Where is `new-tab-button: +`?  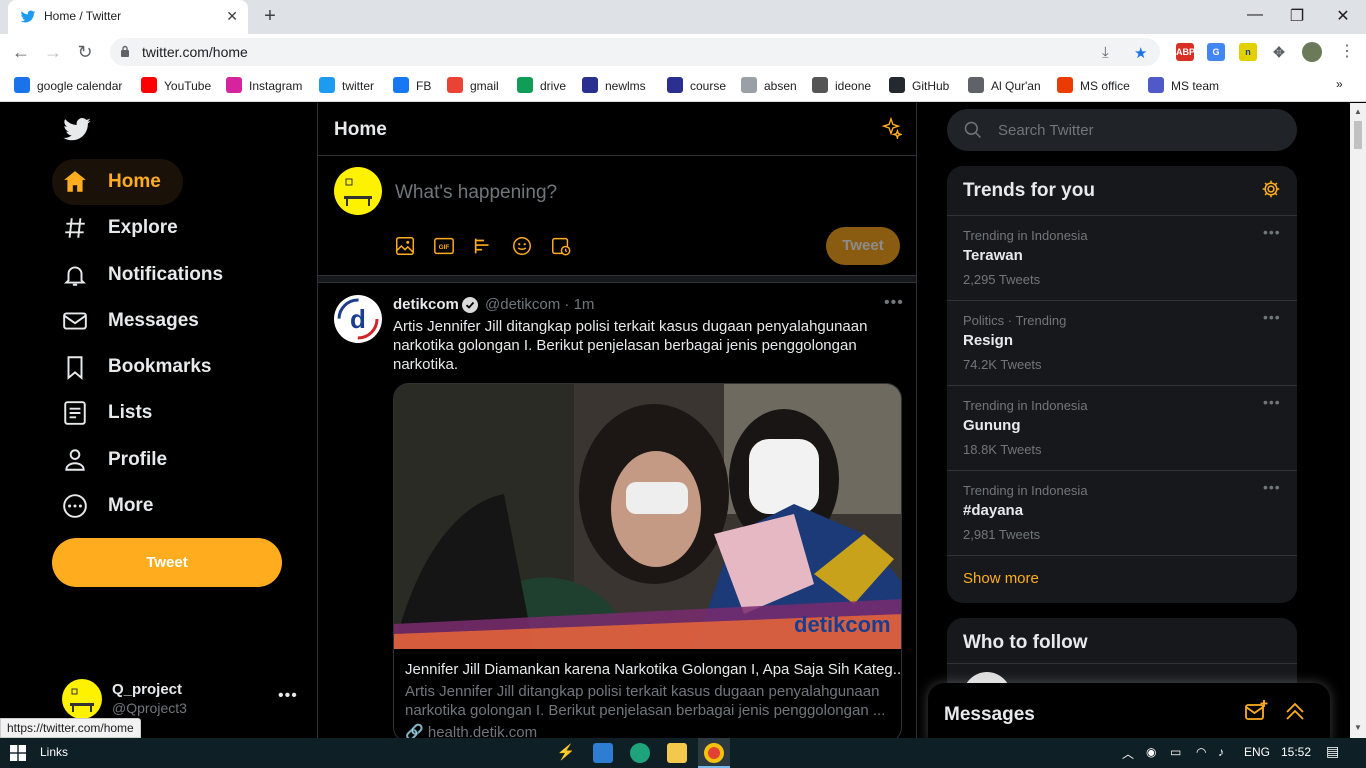 new-tab-button: + is located at coordinates (270, 16).